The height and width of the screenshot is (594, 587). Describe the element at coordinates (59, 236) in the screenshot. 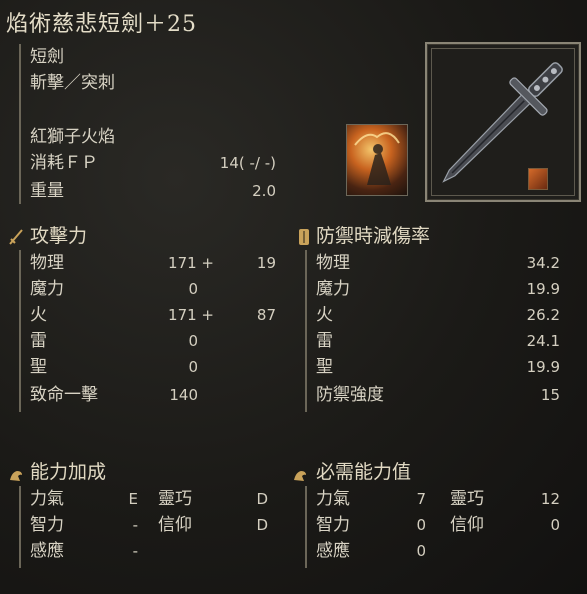

I see `attack-header: 攻擊力` at that location.